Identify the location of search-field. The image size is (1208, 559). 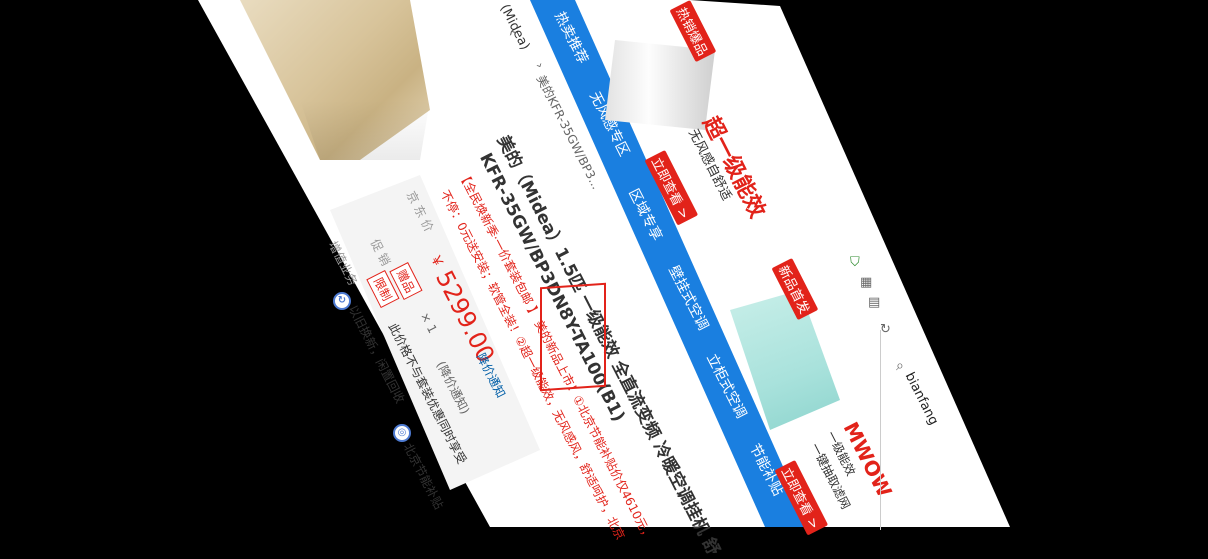
(918, 430).